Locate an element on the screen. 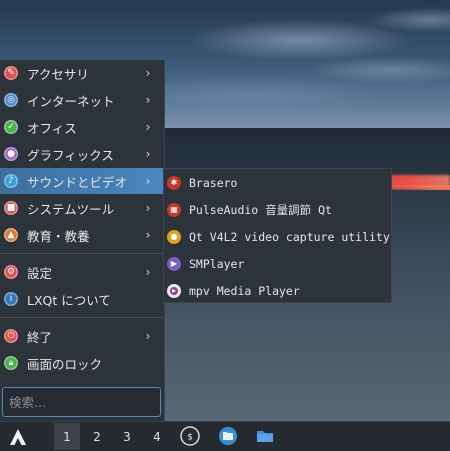 The image size is (450, 451). lxqt-logo-icon is located at coordinates (18, 436).